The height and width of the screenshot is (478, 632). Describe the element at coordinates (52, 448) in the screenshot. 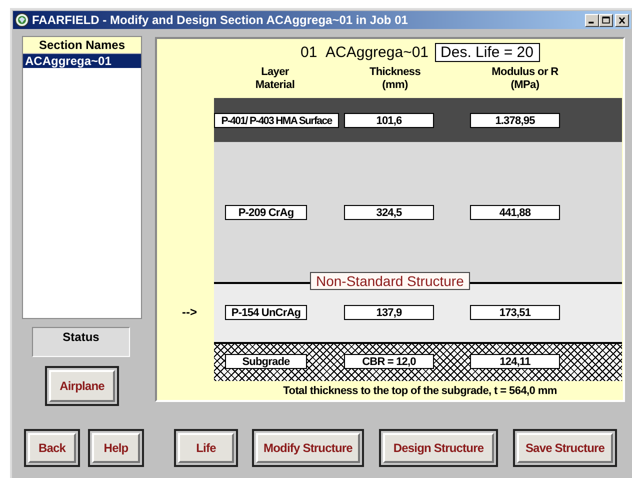

I see `action-button: Back` at that location.